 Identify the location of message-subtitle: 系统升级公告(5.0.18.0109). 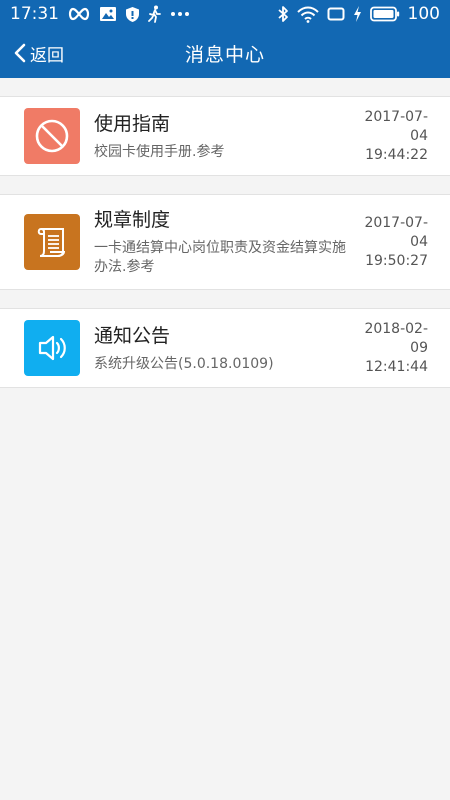
(184, 363).